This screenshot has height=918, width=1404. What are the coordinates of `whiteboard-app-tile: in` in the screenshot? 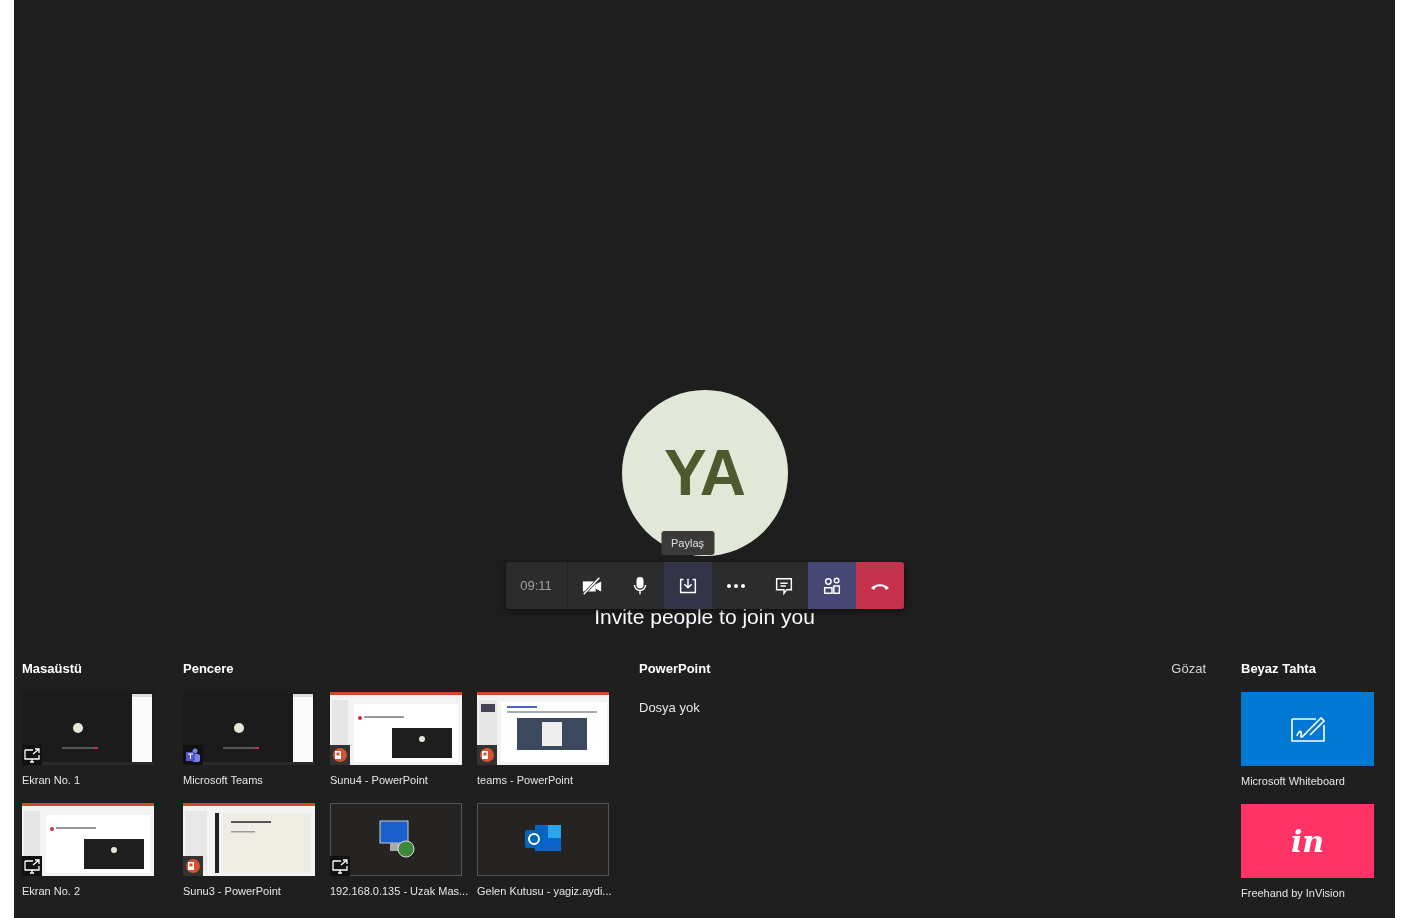 It's located at (1307, 841).